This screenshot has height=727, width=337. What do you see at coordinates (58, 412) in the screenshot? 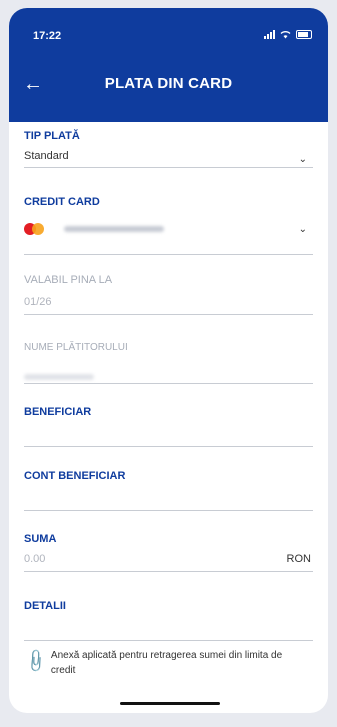
I see `beneficiary-label: BENEFICIAR` at bounding box center [58, 412].